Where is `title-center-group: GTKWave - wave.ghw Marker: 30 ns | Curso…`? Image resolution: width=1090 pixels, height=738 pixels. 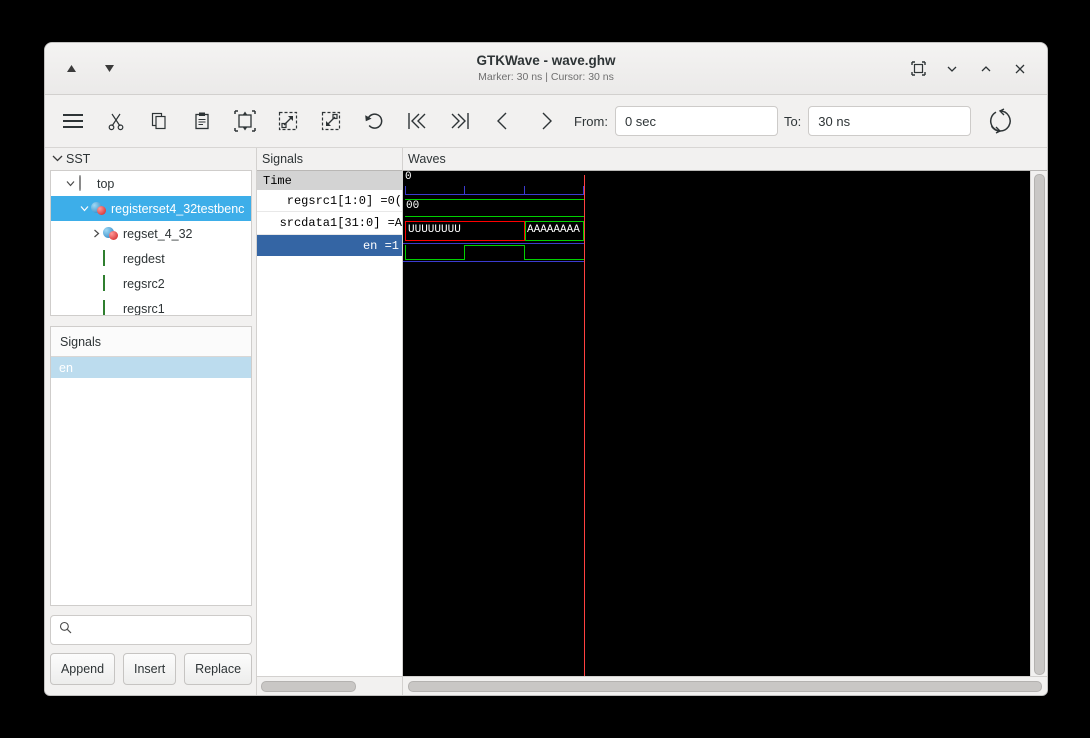 title-center-group: GTKWave - wave.ghw Marker: 30 ns | Curso… is located at coordinates (546, 68).